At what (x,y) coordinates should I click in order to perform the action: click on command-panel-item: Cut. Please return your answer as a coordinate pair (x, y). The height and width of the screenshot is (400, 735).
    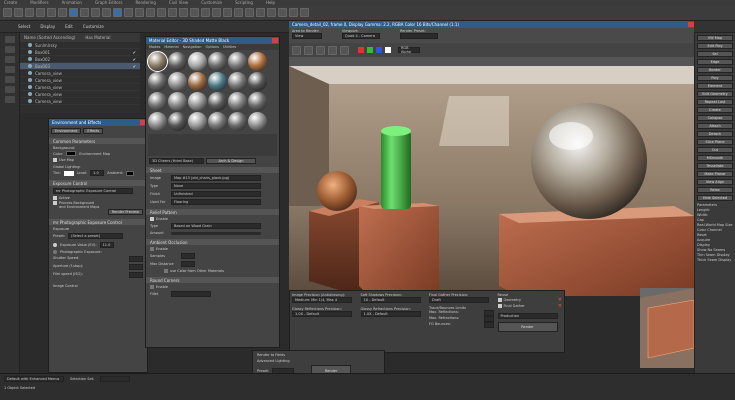
    Looking at the image, I should click on (715, 150).